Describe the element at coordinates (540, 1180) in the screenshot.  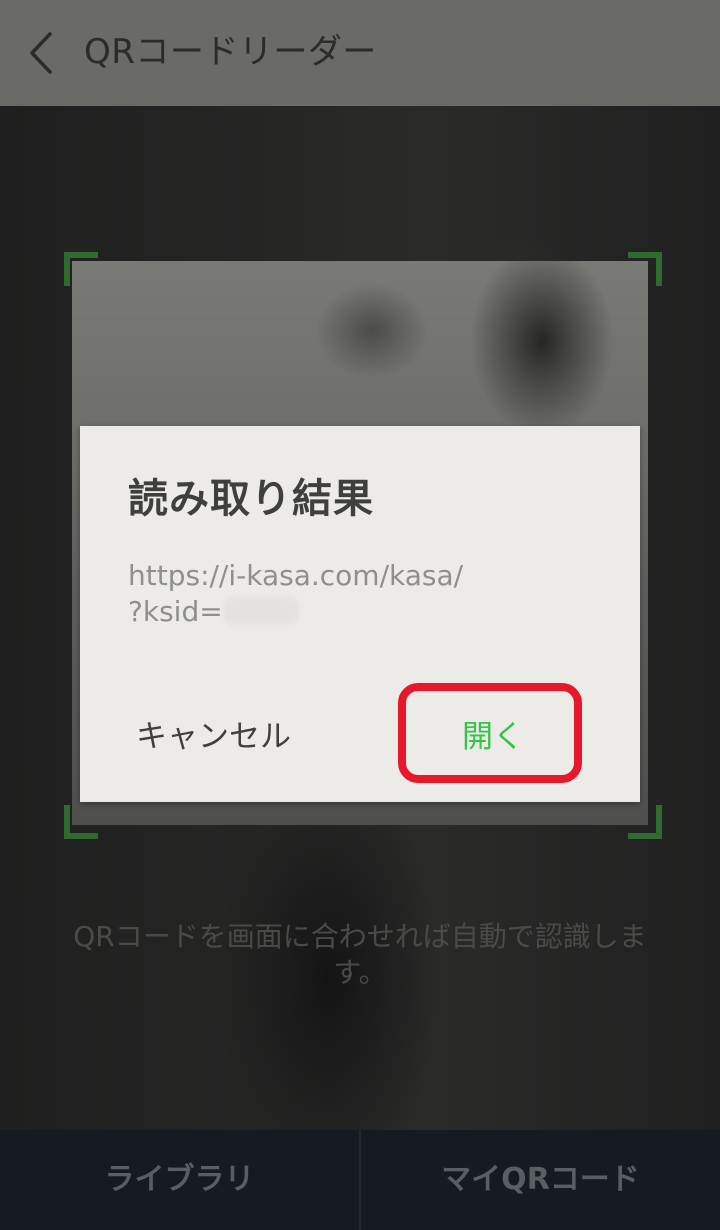
I see `tab-my-qr-code: マイQRコード` at that location.